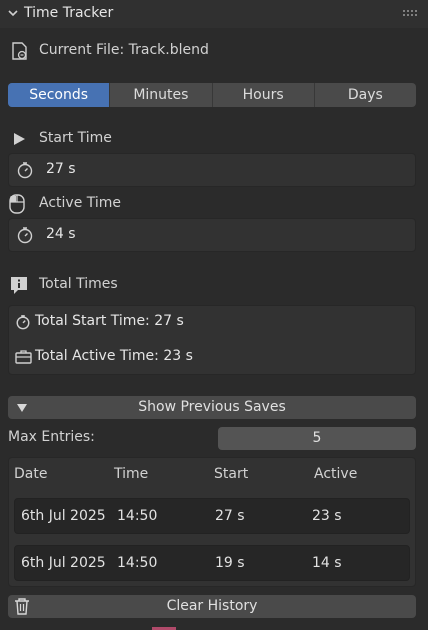 This screenshot has width=428, height=630. I want to click on chevron-down-icon, so click(13, 13).